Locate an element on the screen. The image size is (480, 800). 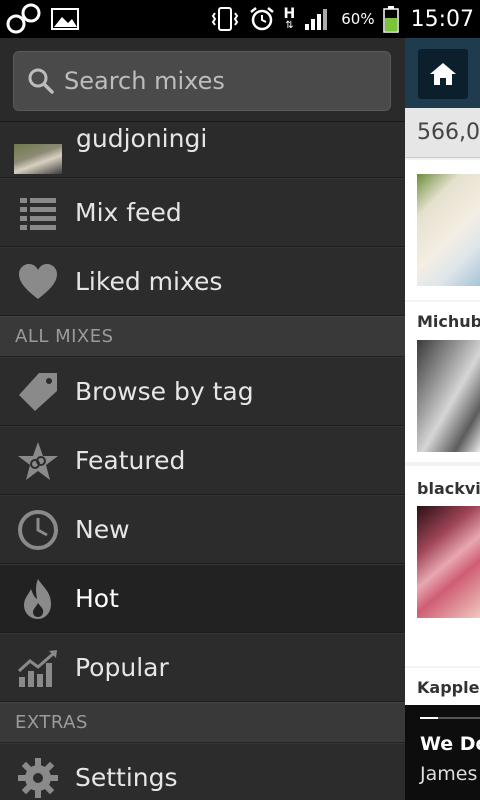
player-progress-fill is located at coordinates (429, 718).